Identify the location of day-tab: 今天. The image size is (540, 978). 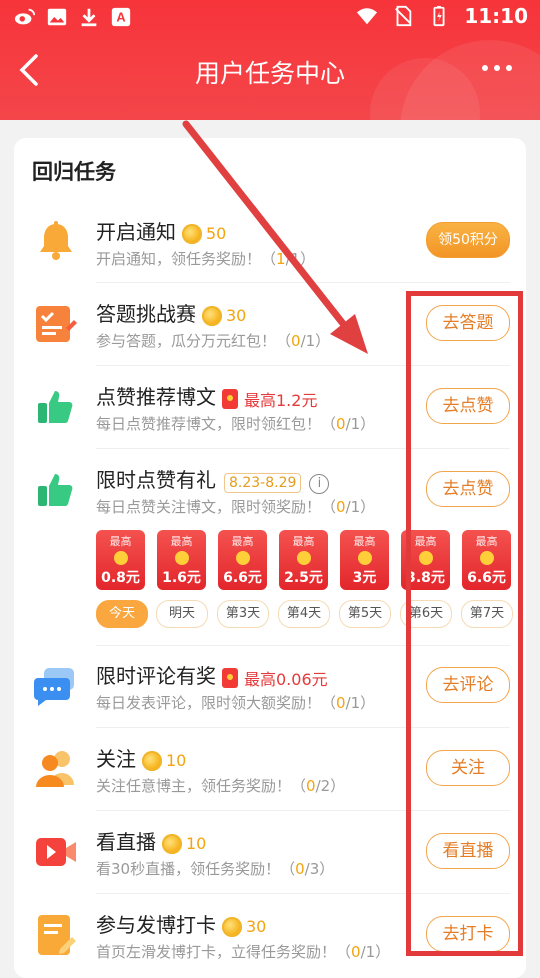
(122, 614).